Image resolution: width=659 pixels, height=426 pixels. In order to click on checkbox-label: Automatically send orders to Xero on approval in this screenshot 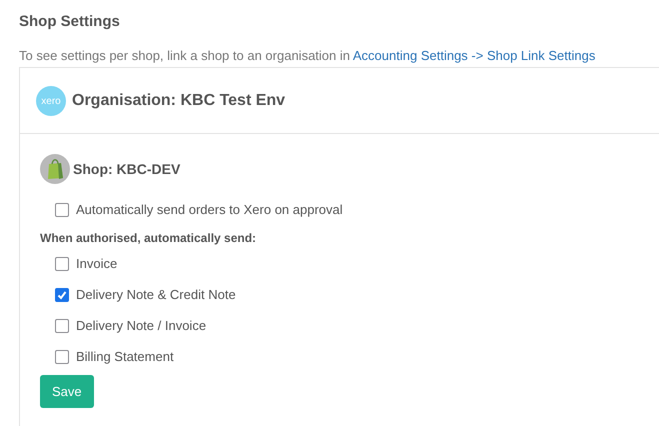, I will do `click(209, 209)`.